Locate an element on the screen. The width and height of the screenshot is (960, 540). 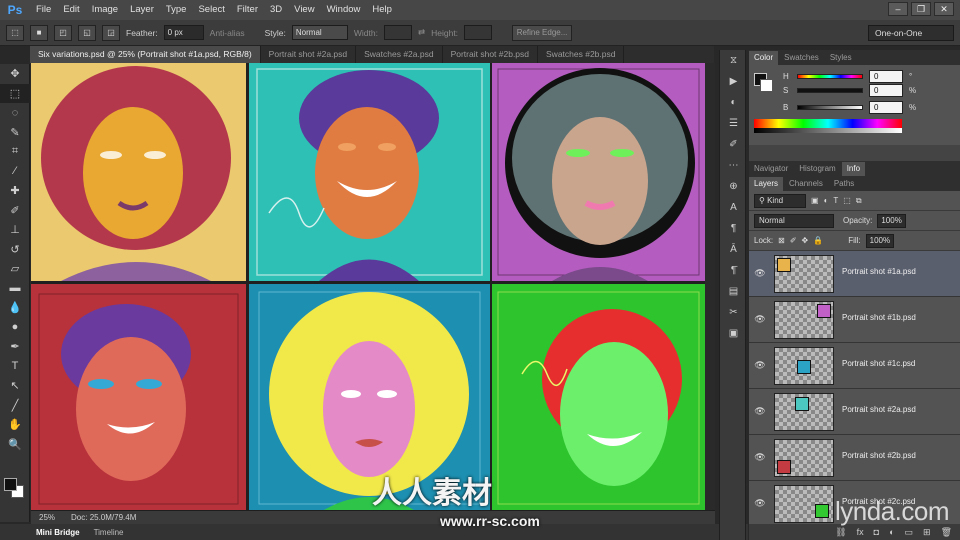
clone-stamp-icon: ⊥ is located at coordinates (15, 230).